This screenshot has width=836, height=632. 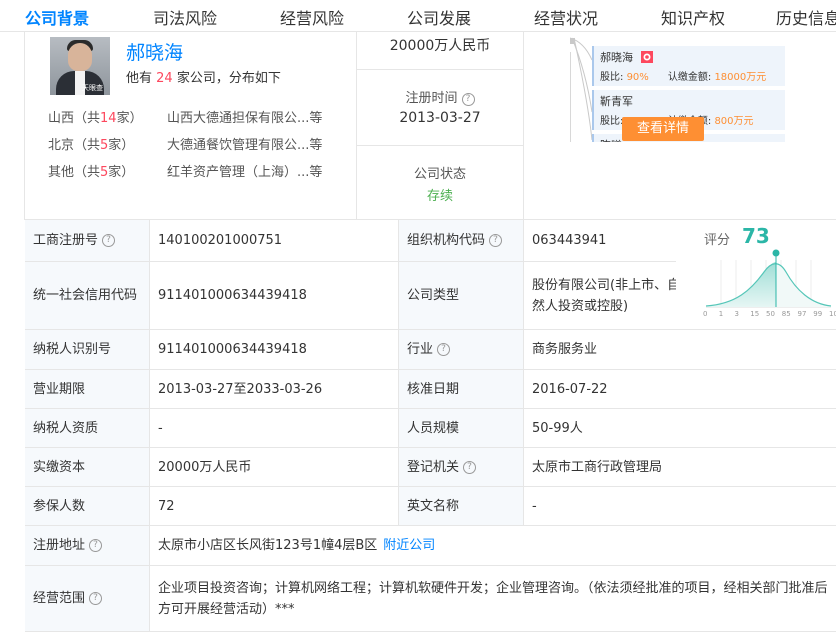 I want to click on taxpayer-qual-value: -, so click(x=274, y=428).